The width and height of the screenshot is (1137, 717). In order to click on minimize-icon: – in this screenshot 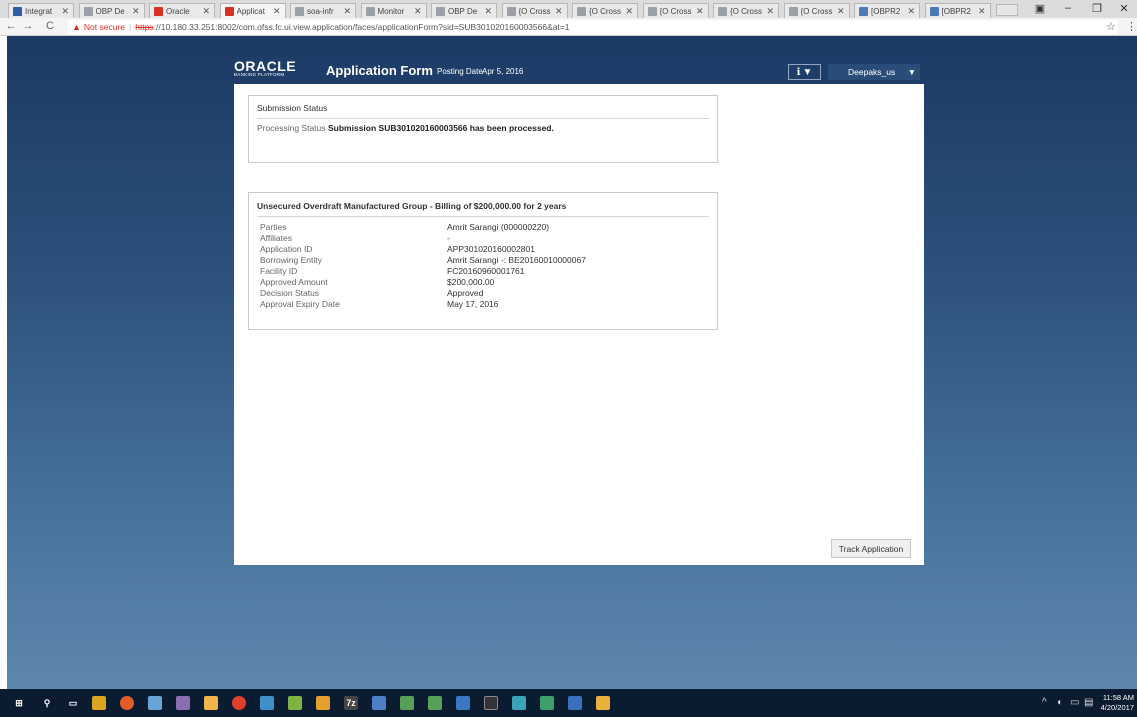, I will do `click(1068, 8)`.